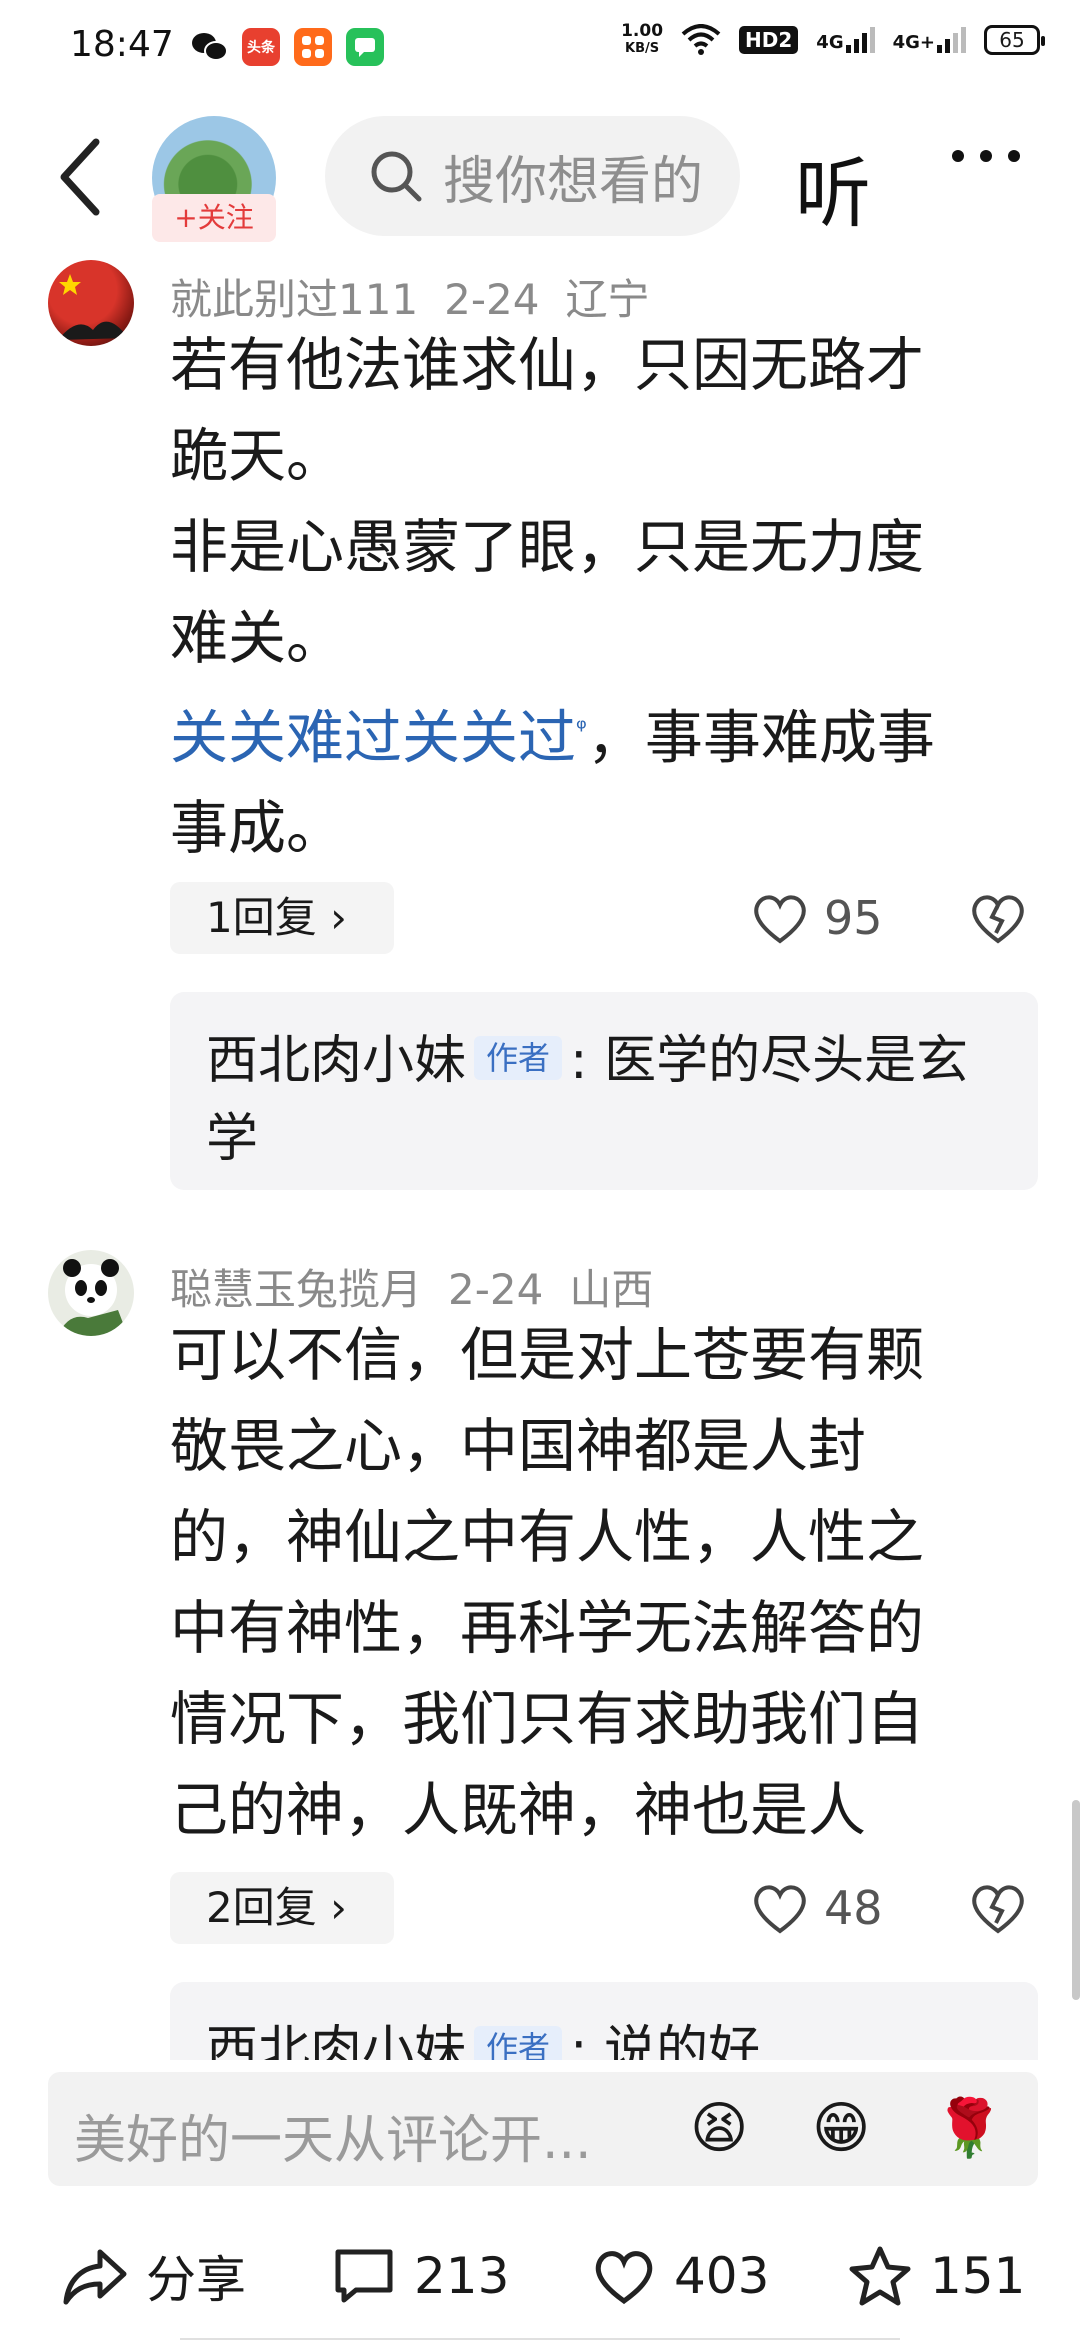 The image size is (1080, 2340). I want to click on net-speed: 1.00 KB/S, so click(642, 40).